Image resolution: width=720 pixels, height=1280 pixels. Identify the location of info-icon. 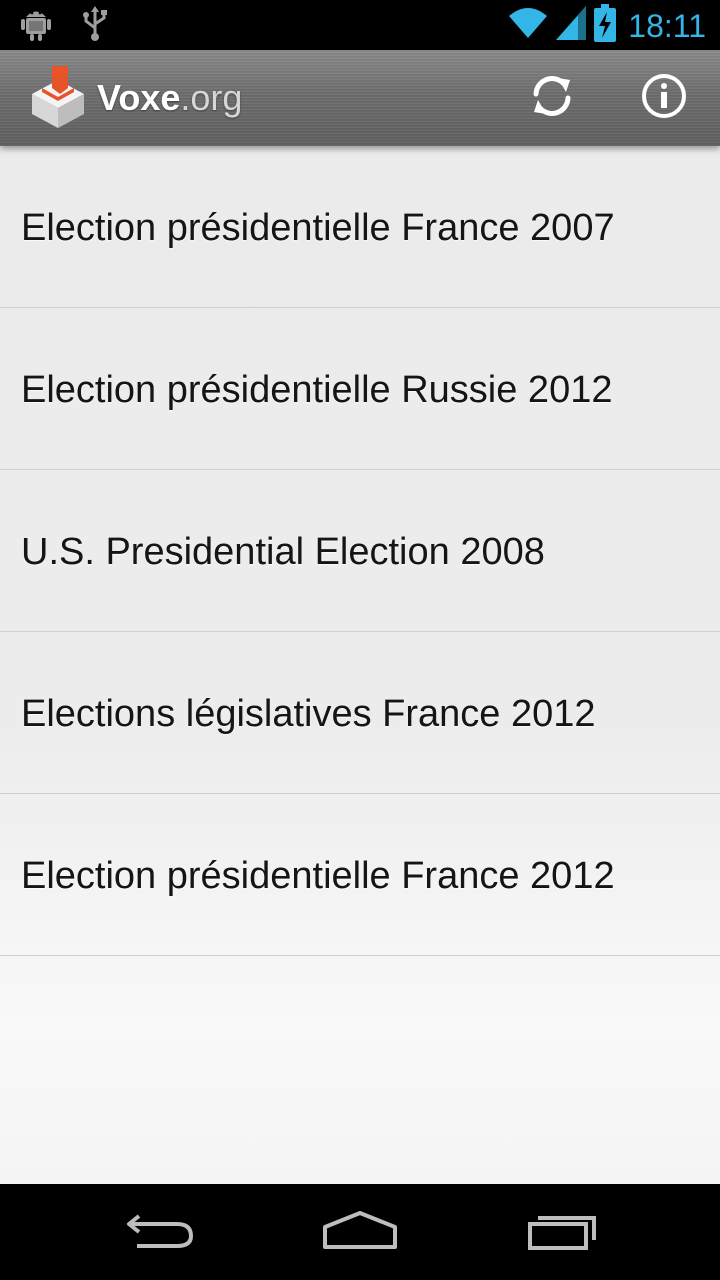
(664, 98).